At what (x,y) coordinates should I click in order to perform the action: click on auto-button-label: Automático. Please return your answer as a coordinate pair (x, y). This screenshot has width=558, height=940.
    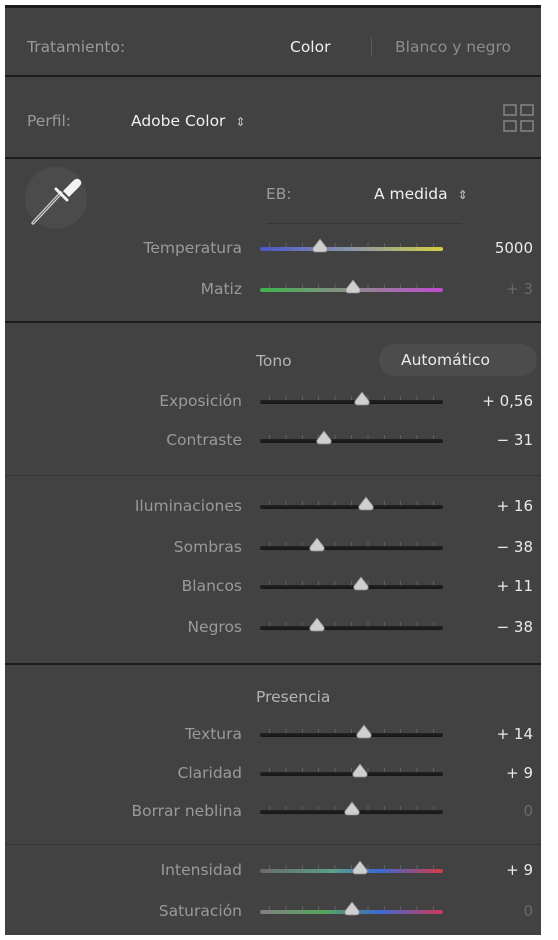
    Looking at the image, I should click on (445, 360).